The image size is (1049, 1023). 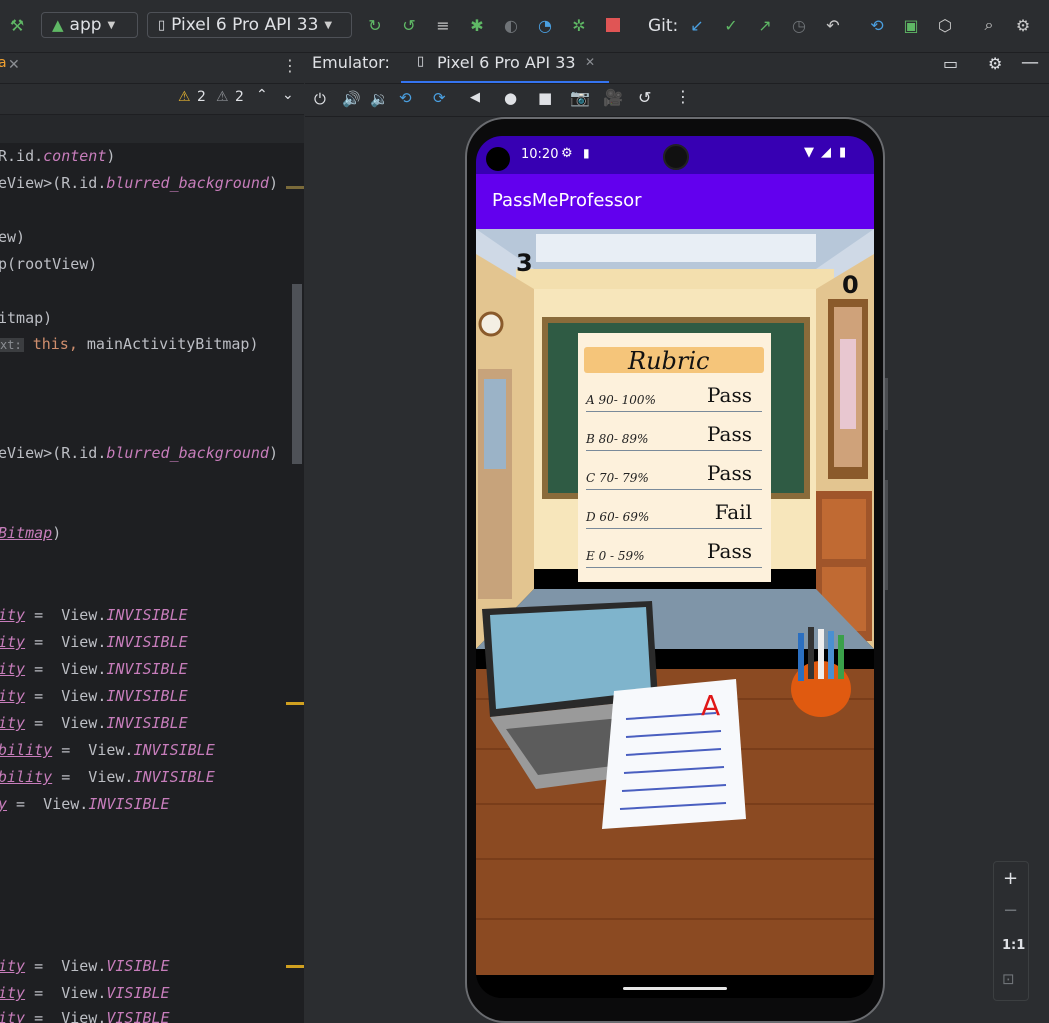 What do you see at coordinates (621, 400) in the screenshot?
I see `rubric-grade: A 90- 100%` at bounding box center [621, 400].